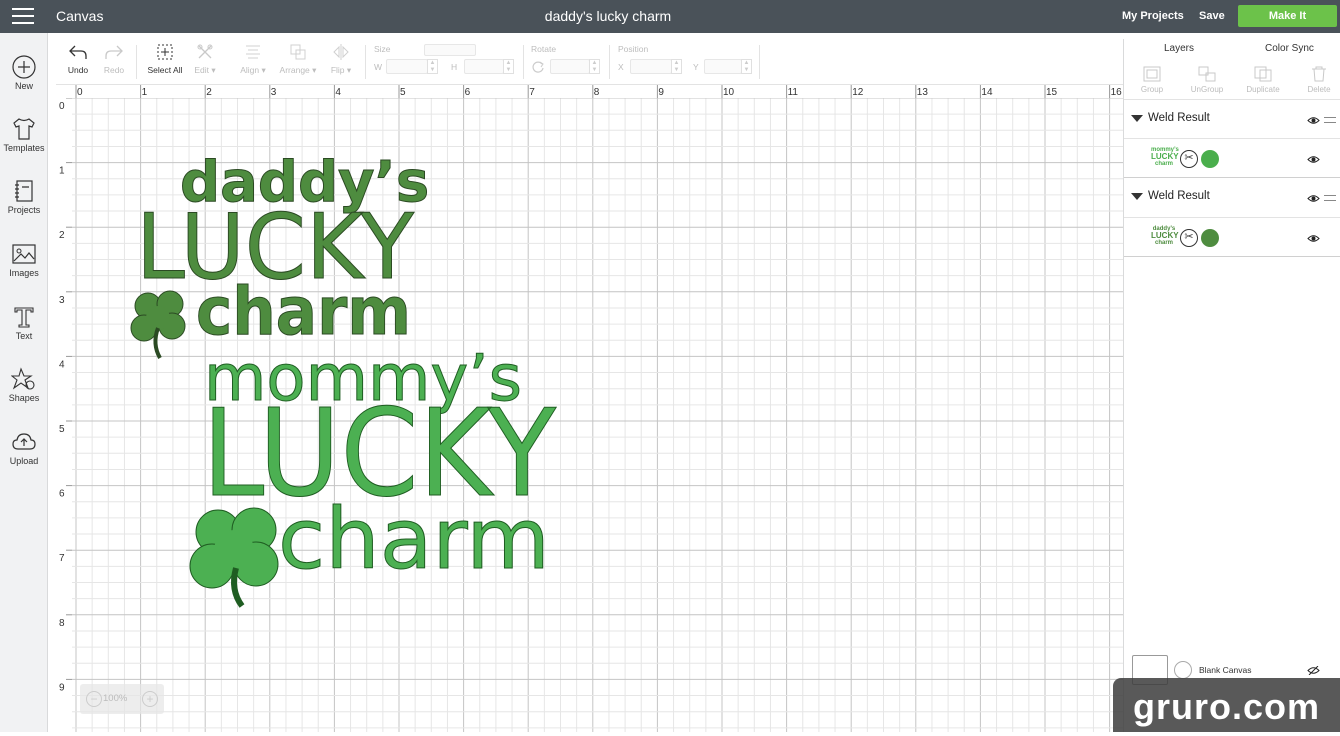 The height and width of the screenshot is (736, 1340). I want to click on ruler-label: 15, so click(1052, 92).